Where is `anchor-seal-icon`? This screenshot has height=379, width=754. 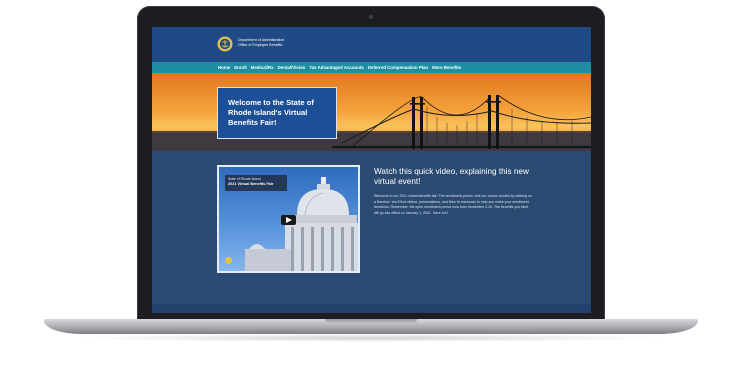
anchor-seal-icon is located at coordinates (225, 44).